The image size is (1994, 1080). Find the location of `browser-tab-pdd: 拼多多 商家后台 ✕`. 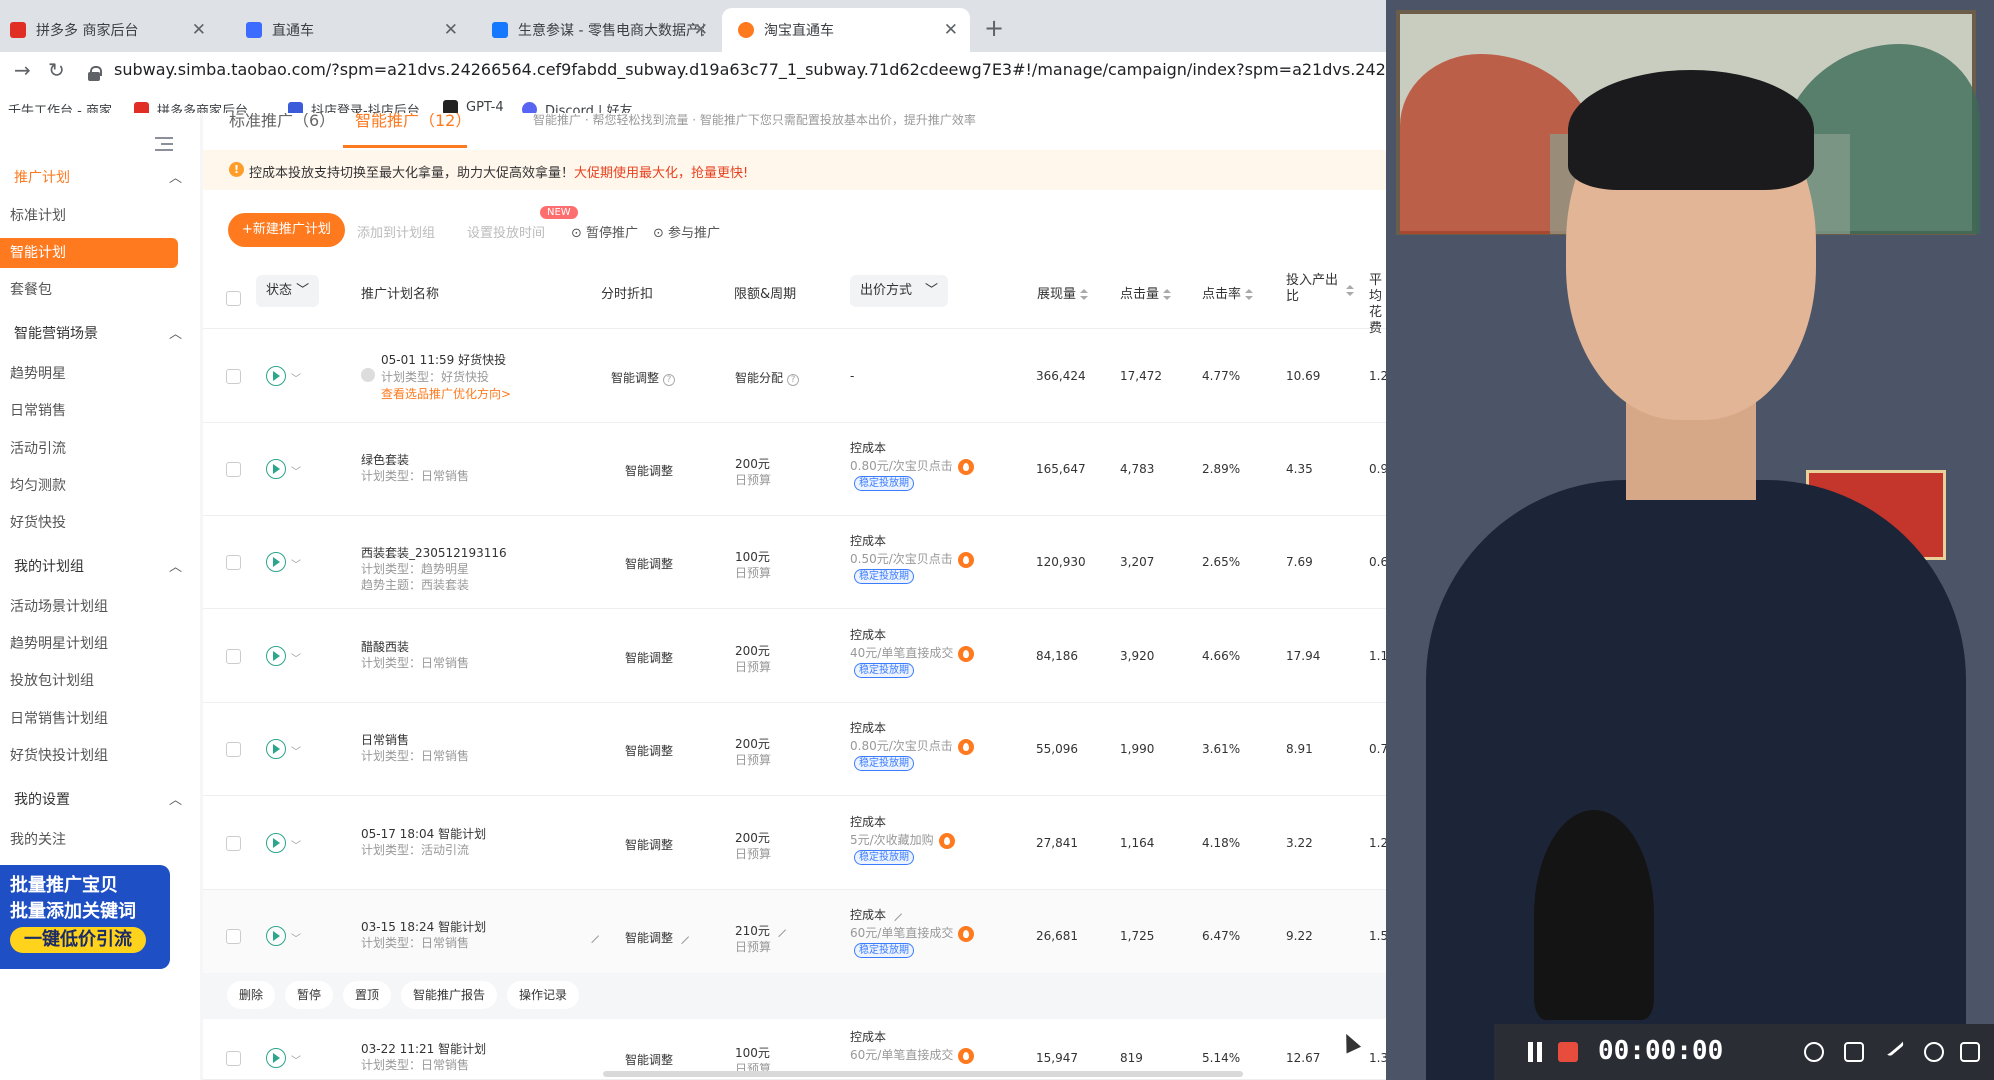

browser-tab-pdd: 拼多多 商家后台 ✕ is located at coordinates (109, 30).